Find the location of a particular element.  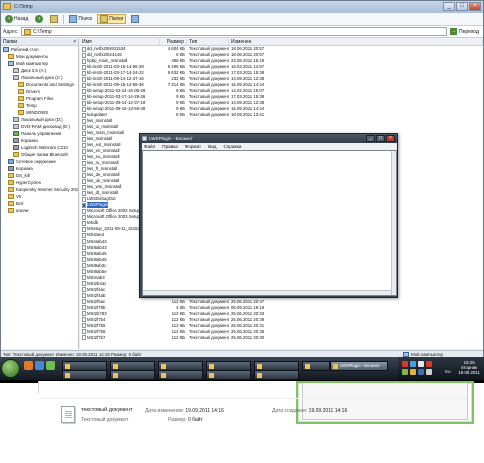

tree-item: Logitech Webcam C210 is located at coordinates (39, 147).